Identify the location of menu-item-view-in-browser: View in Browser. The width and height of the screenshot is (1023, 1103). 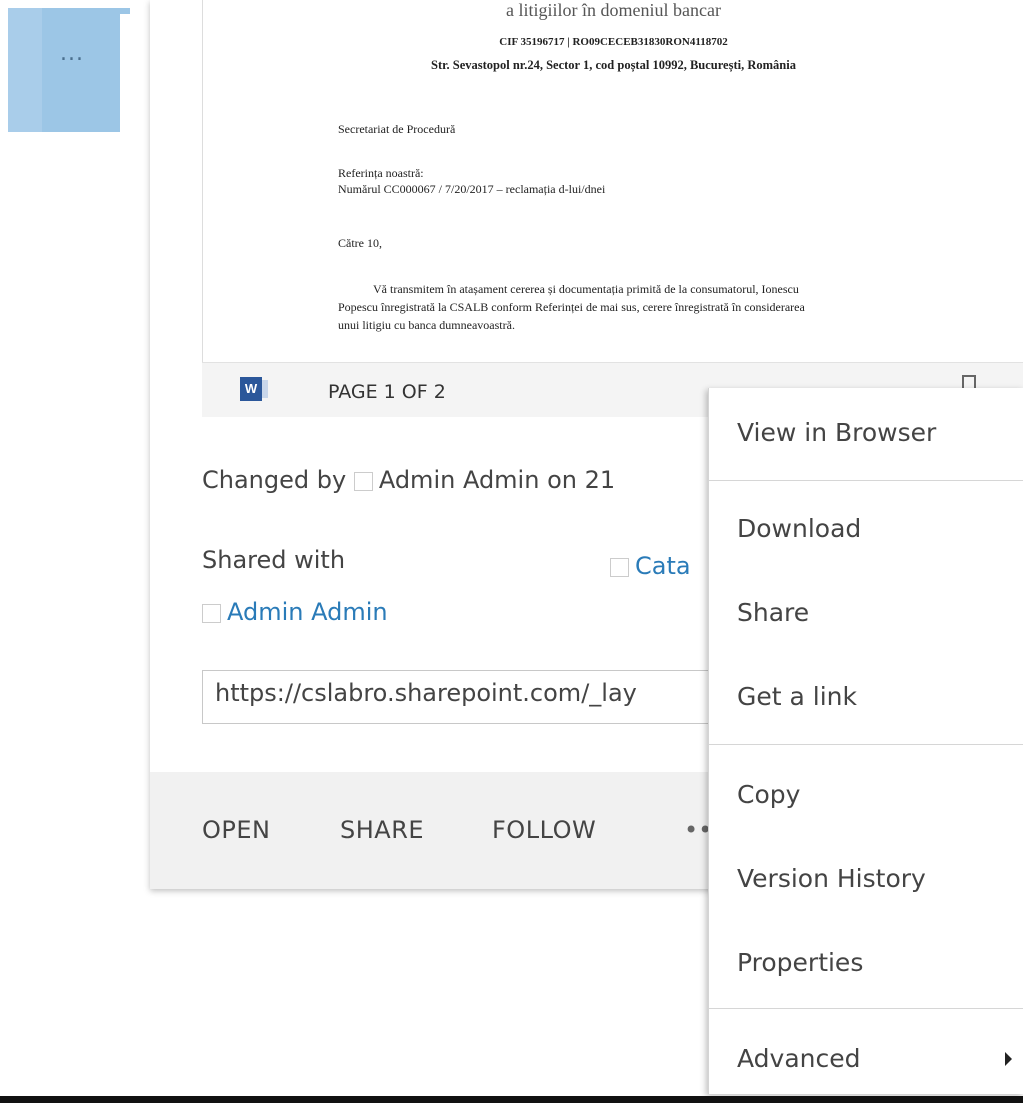
(836, 432).